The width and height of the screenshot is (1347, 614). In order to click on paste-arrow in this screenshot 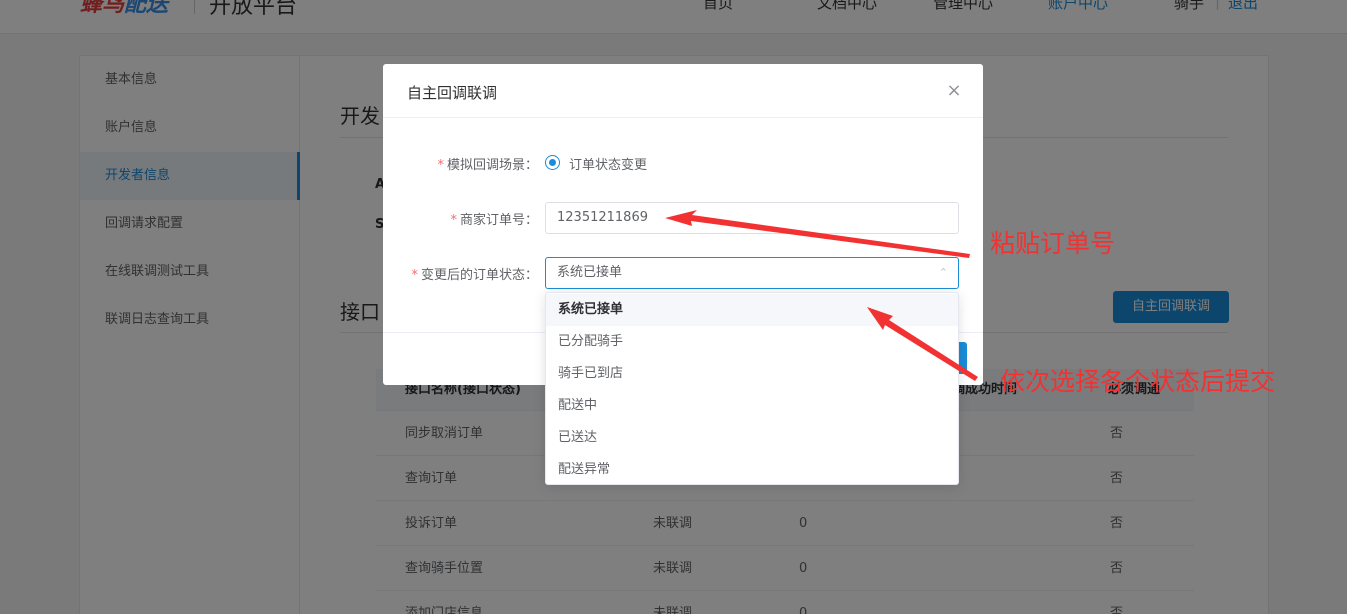, I will do `click(817, 234)`.